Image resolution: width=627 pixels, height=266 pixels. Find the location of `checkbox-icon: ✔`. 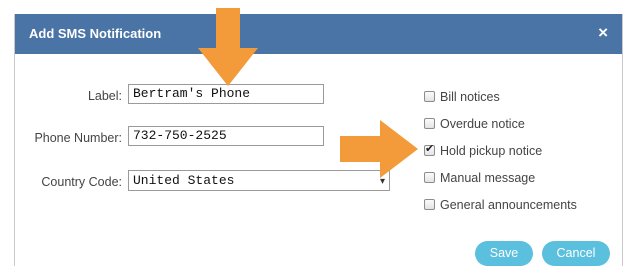

checkbox-icon: ✔ is located at coordinates (429, 149).